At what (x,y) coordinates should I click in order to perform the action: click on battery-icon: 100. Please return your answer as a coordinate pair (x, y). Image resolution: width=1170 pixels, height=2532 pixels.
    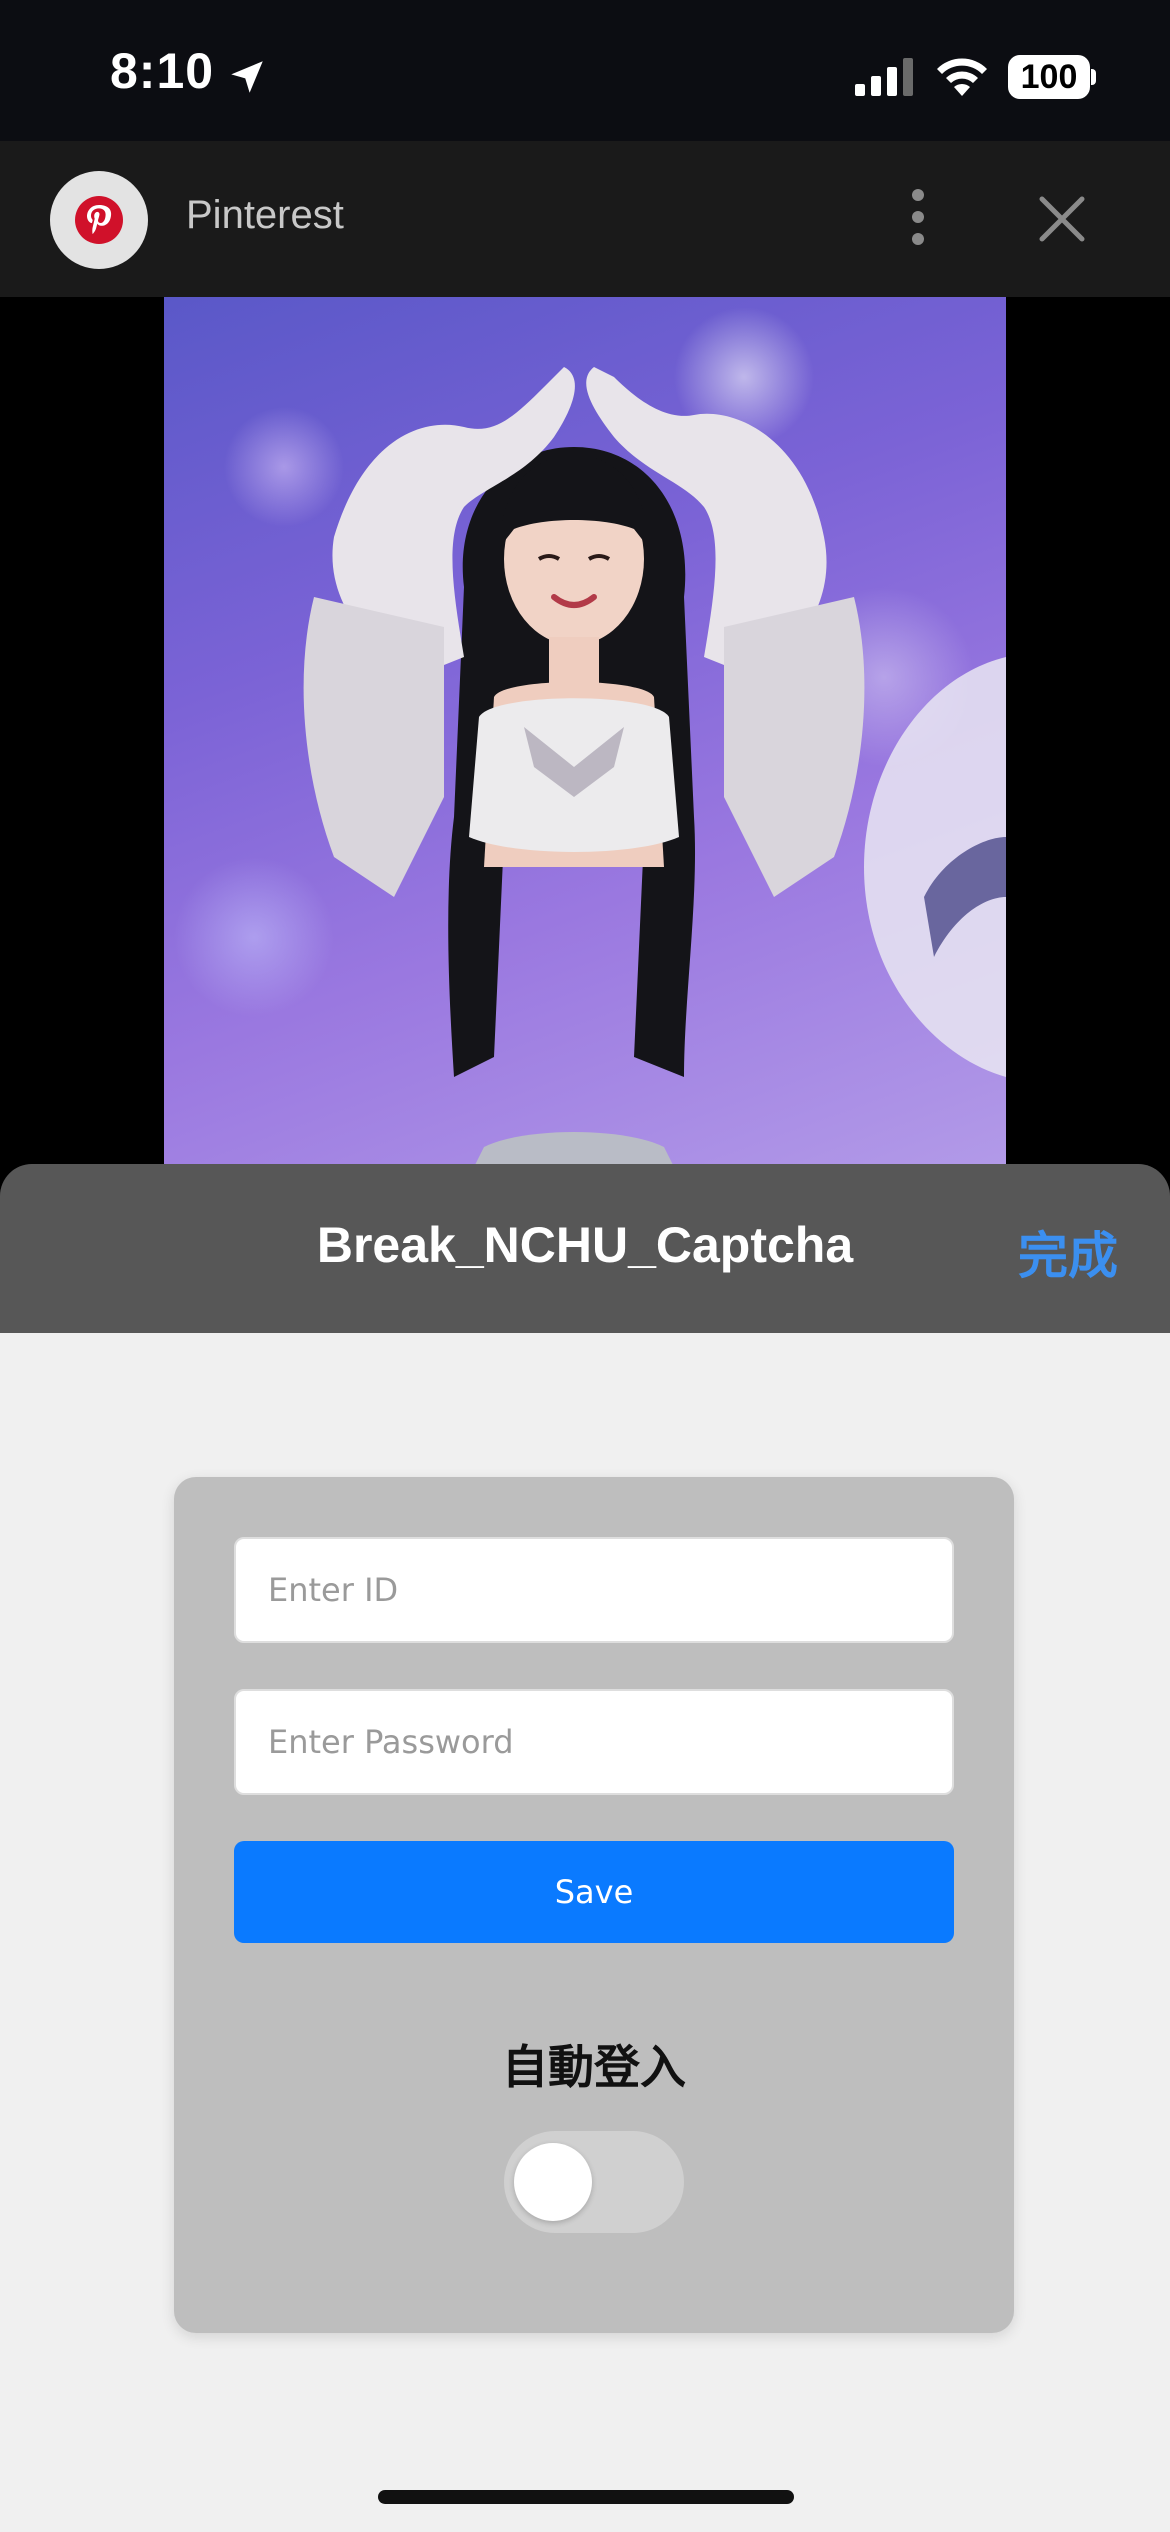
    Looking at the image, I should click on (1049, 77).